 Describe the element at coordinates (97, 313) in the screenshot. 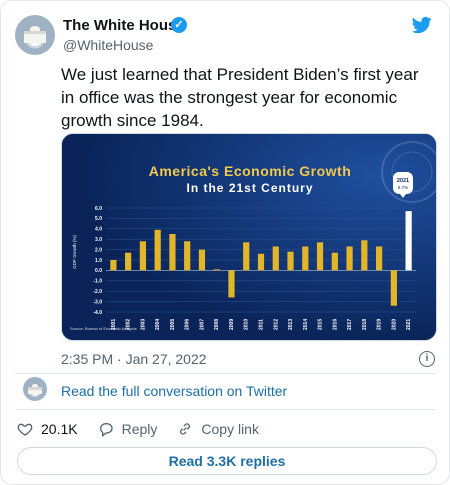

I see `y-tick-label: -4.0` at that location.